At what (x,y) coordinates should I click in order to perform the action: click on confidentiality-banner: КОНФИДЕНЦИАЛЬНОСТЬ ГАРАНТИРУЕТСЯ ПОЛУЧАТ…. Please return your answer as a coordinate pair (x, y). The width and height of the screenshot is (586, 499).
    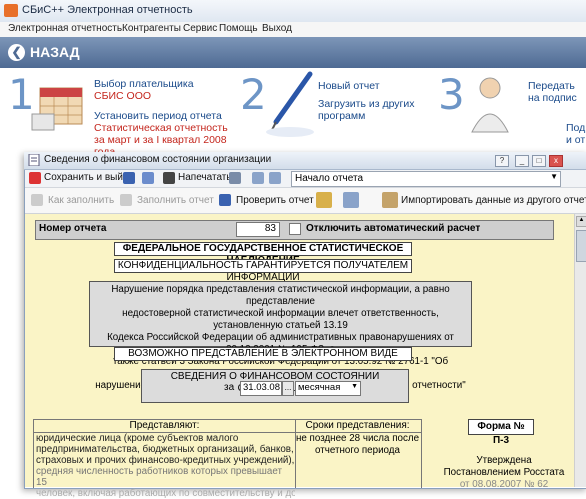
    Looking at the image, I should click on (263, 271).